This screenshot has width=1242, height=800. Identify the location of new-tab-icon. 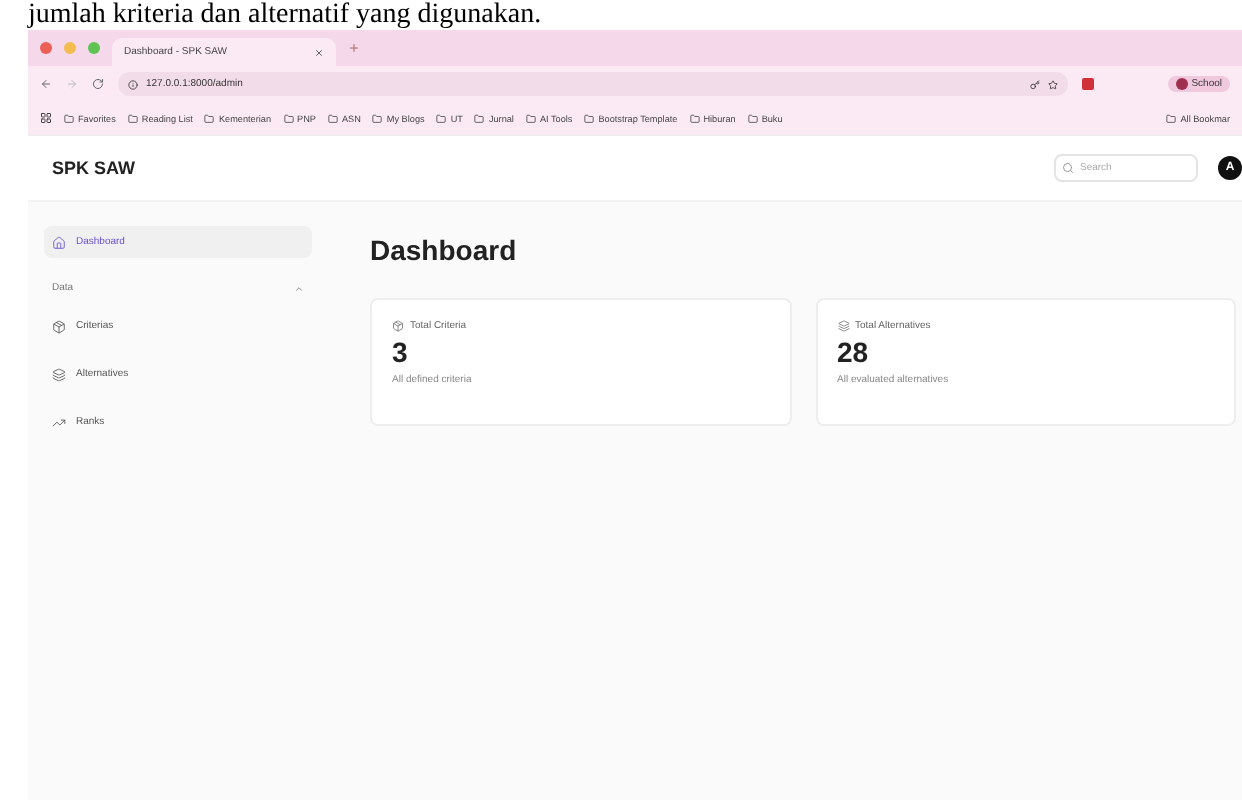
(354, 48).